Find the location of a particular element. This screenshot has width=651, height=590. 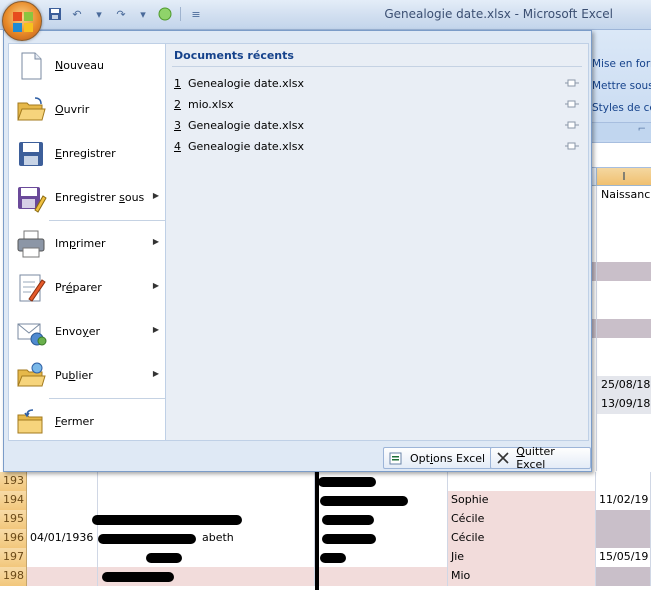

cell: Mio is located at coordinates (522, 576).